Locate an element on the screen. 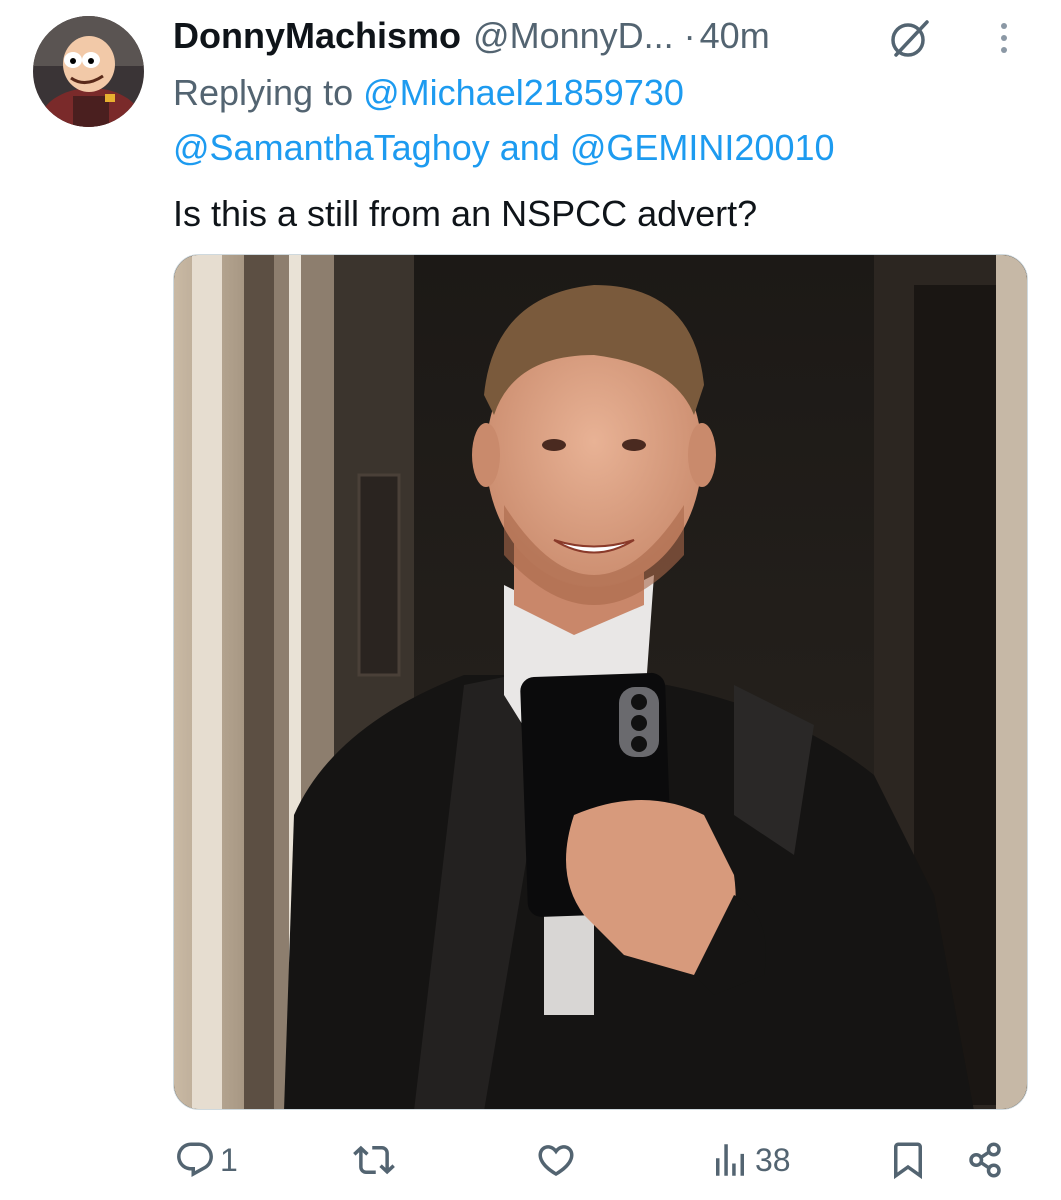 This screenshot has height=1200, width=1061. like-button is located at coordinates (558, 1160).